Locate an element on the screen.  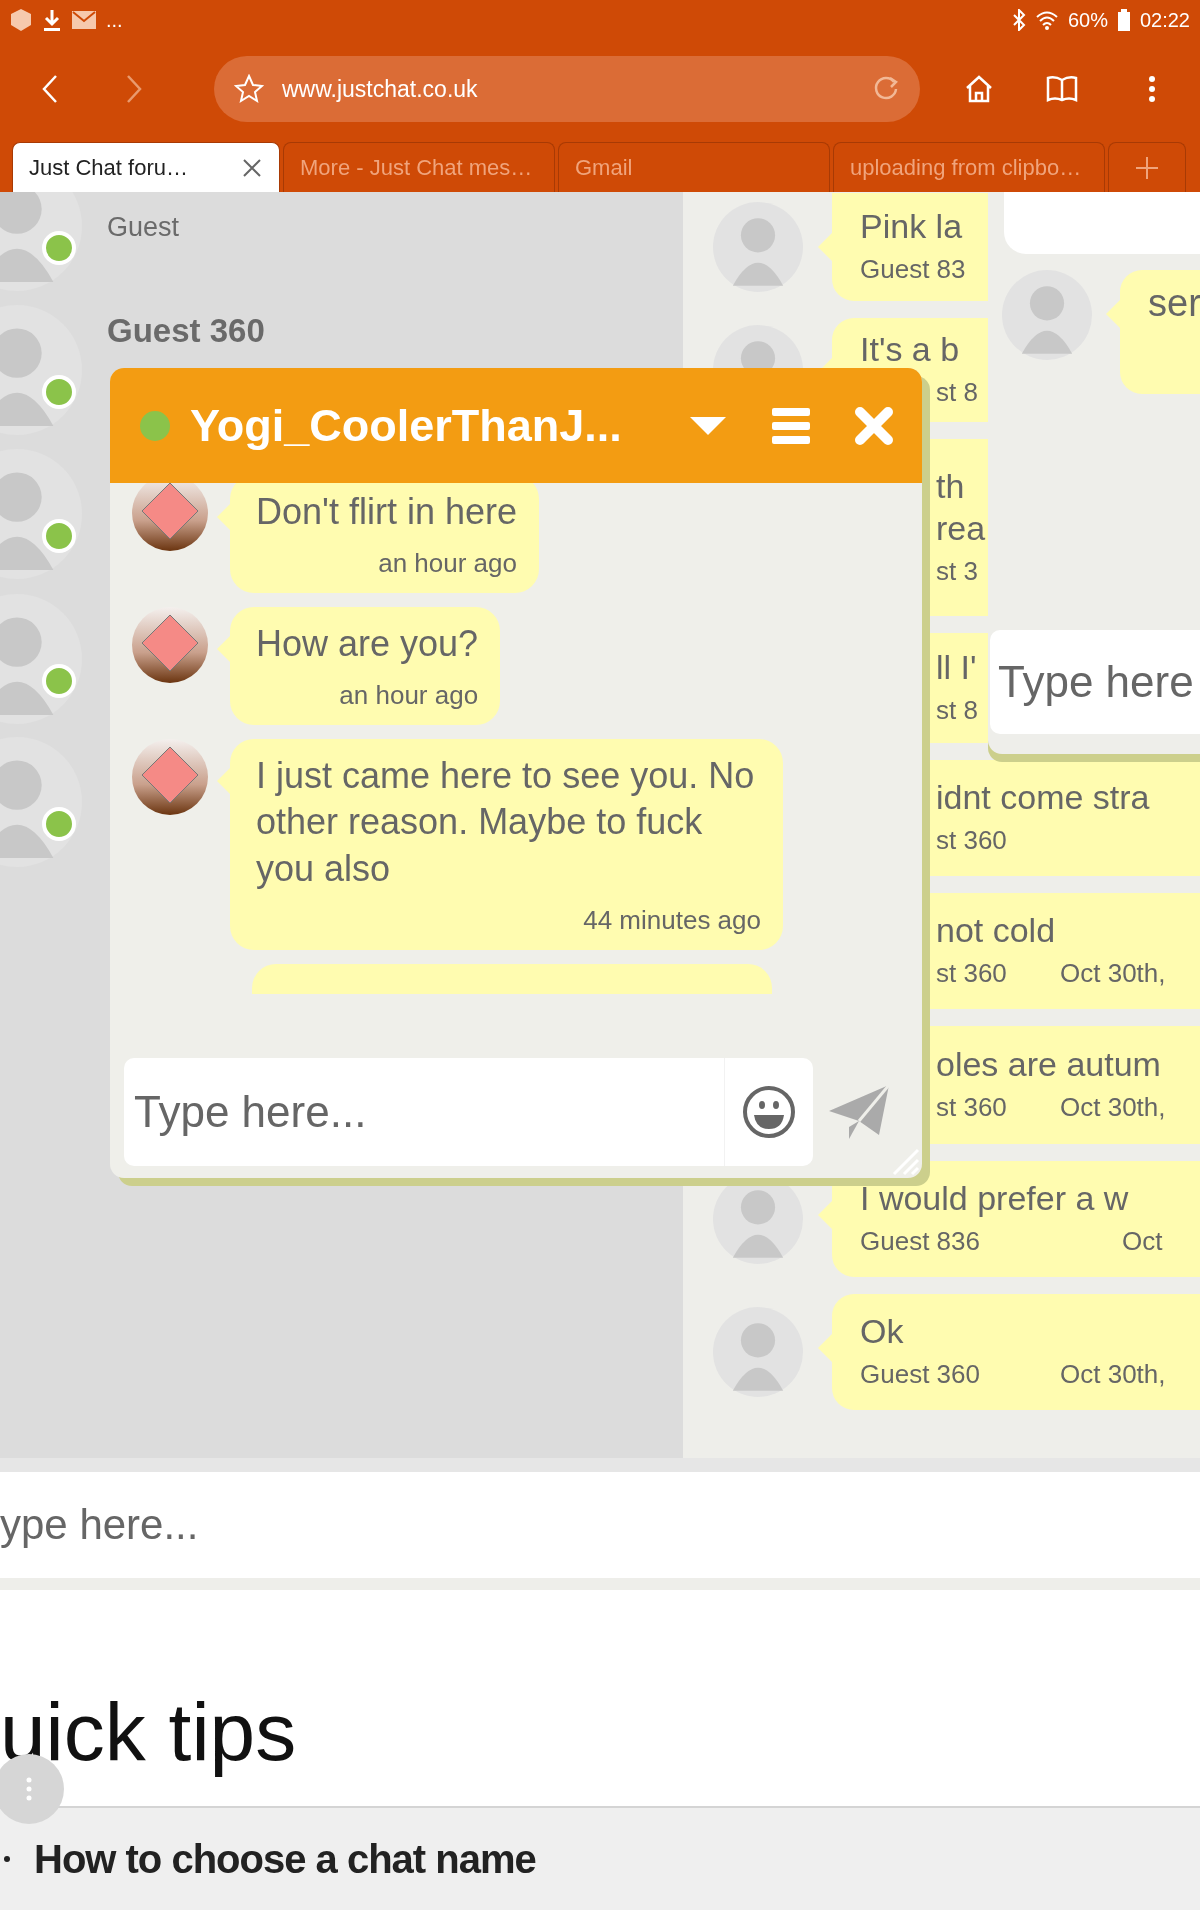
message-text: ser is located at coordinates (1174, 303).